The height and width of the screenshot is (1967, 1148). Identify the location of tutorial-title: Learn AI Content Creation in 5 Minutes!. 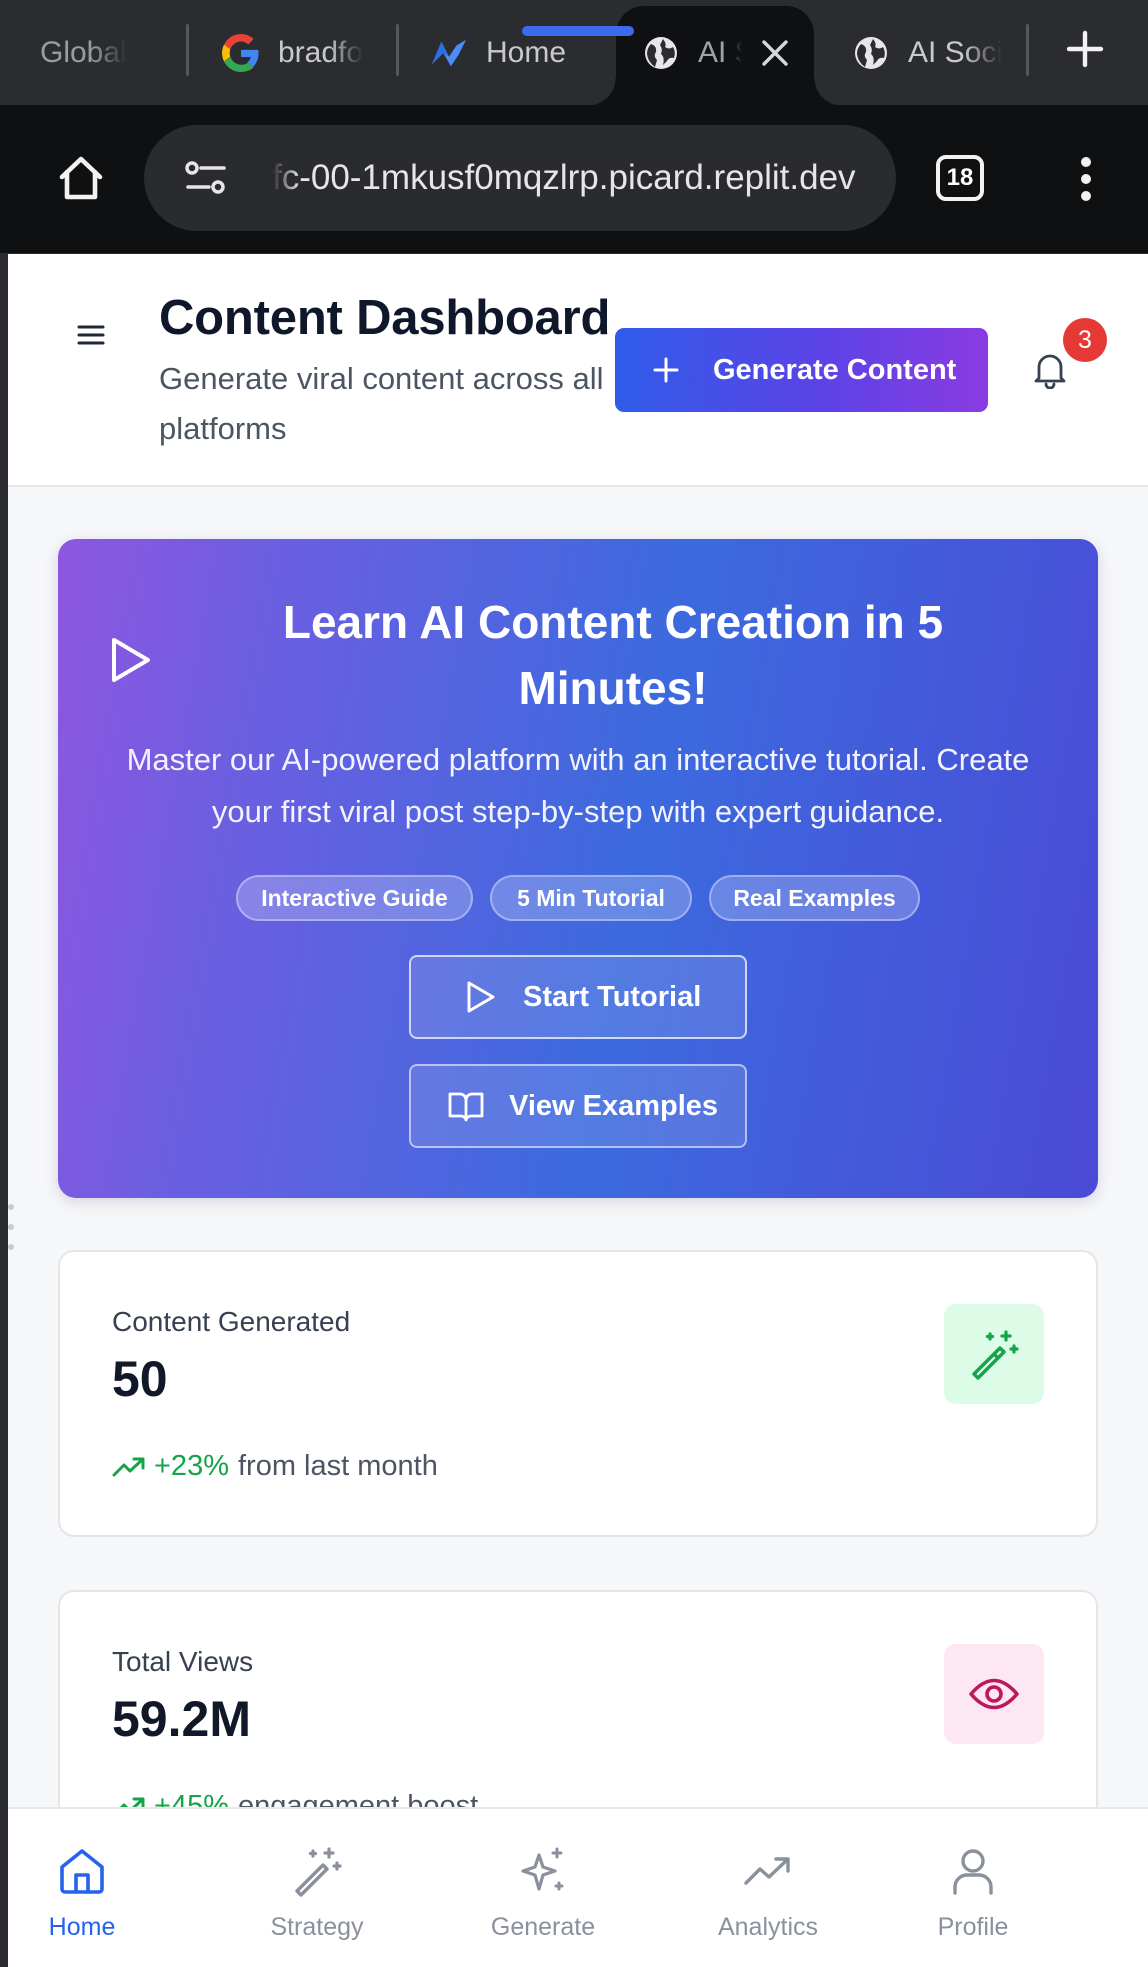
(613, 655).